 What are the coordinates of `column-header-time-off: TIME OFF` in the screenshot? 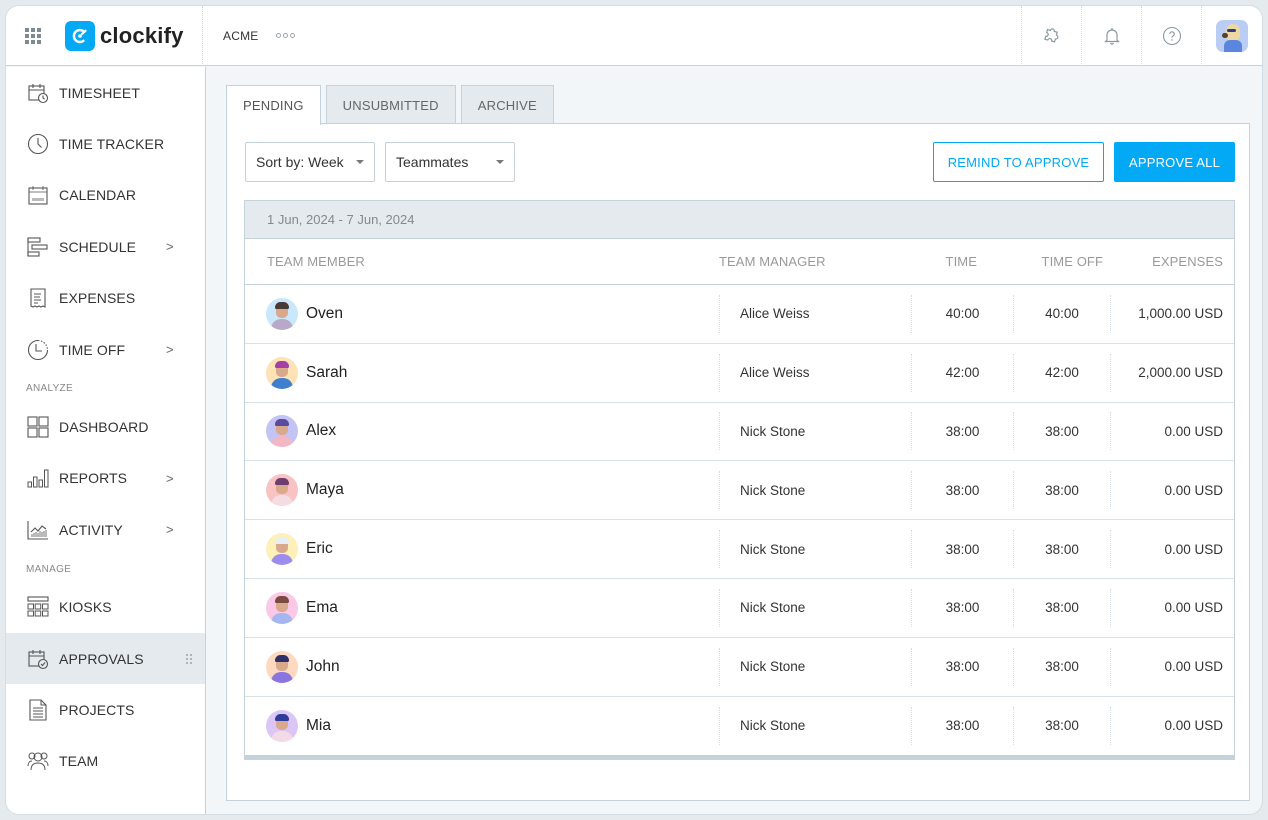 It's located at (1072, 261).